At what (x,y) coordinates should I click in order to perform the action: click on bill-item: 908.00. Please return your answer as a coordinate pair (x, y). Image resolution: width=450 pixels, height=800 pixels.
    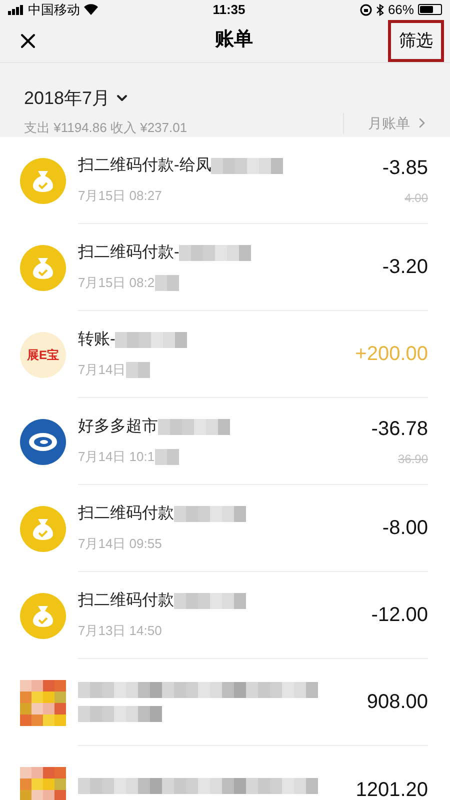
    Looking at the image, I should click on (225, 702).